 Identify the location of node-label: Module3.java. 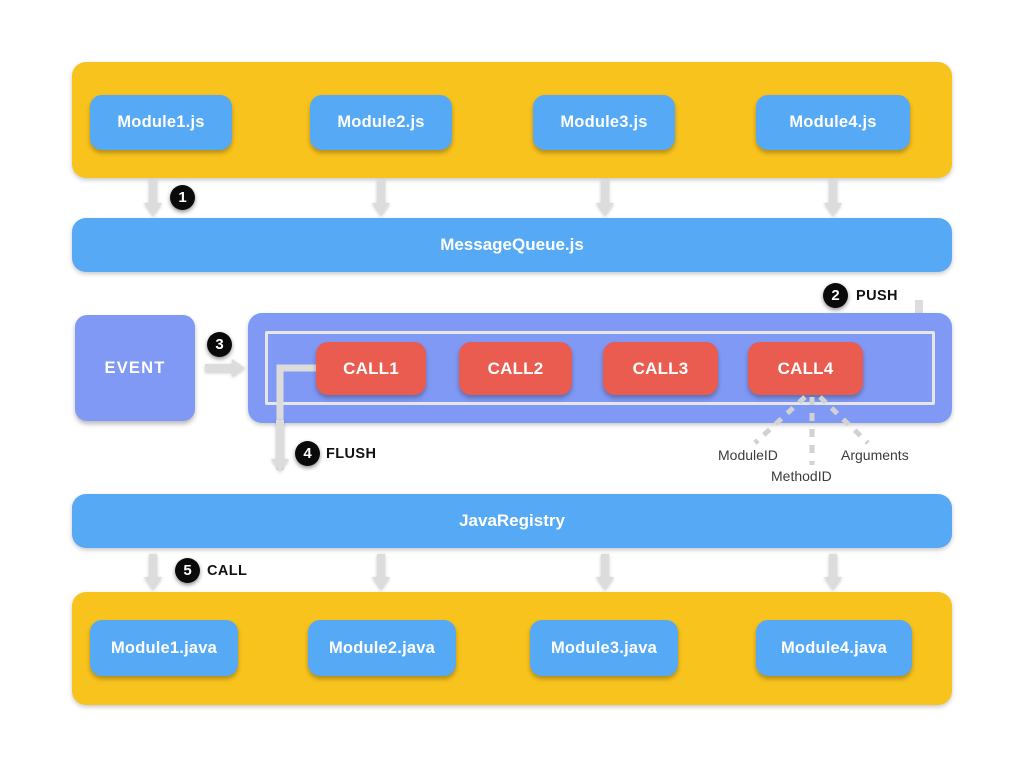
(604, 647).